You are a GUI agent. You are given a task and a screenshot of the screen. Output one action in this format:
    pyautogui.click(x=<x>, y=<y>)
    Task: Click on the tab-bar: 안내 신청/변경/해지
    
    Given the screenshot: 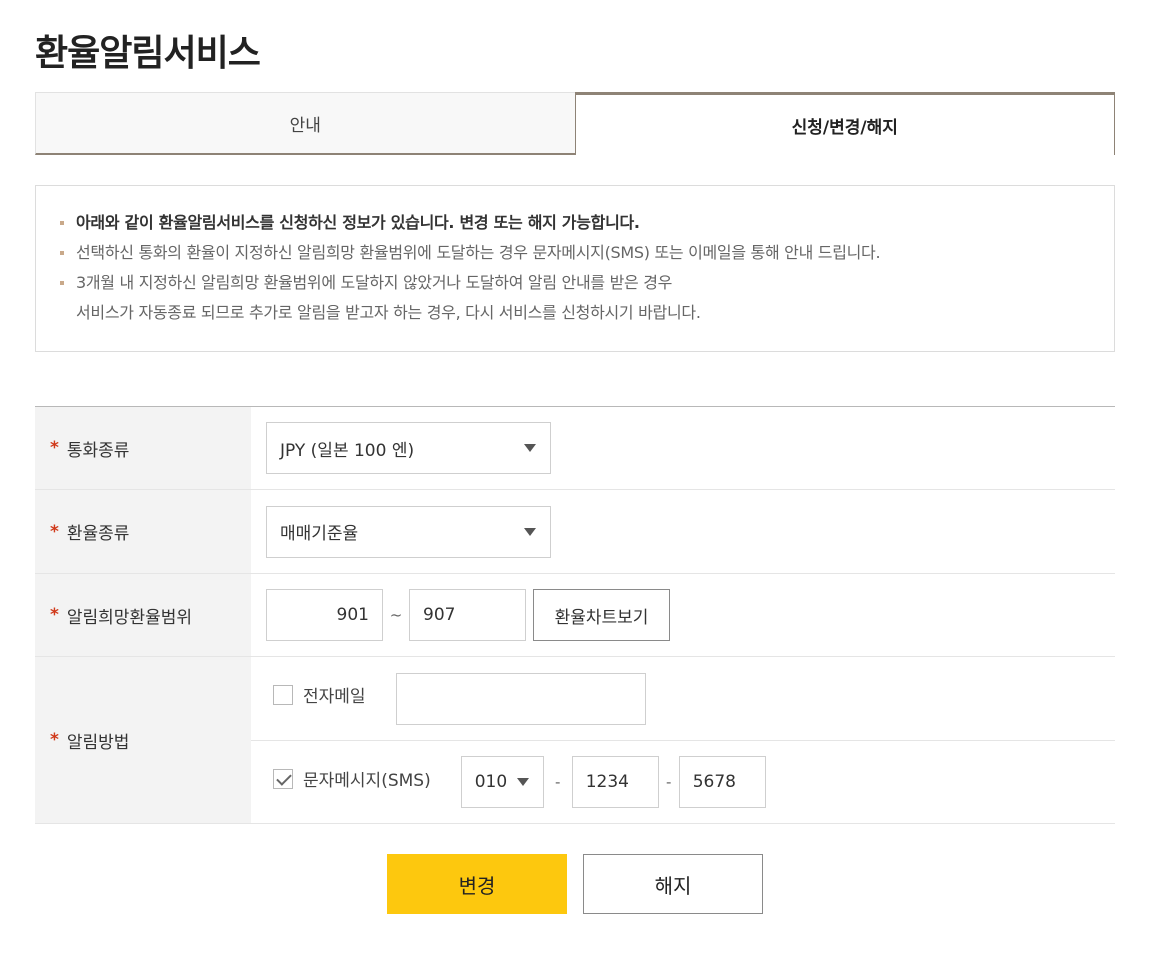 What is the action you would take?
    pyautogui.click(x=575, y=123)
    